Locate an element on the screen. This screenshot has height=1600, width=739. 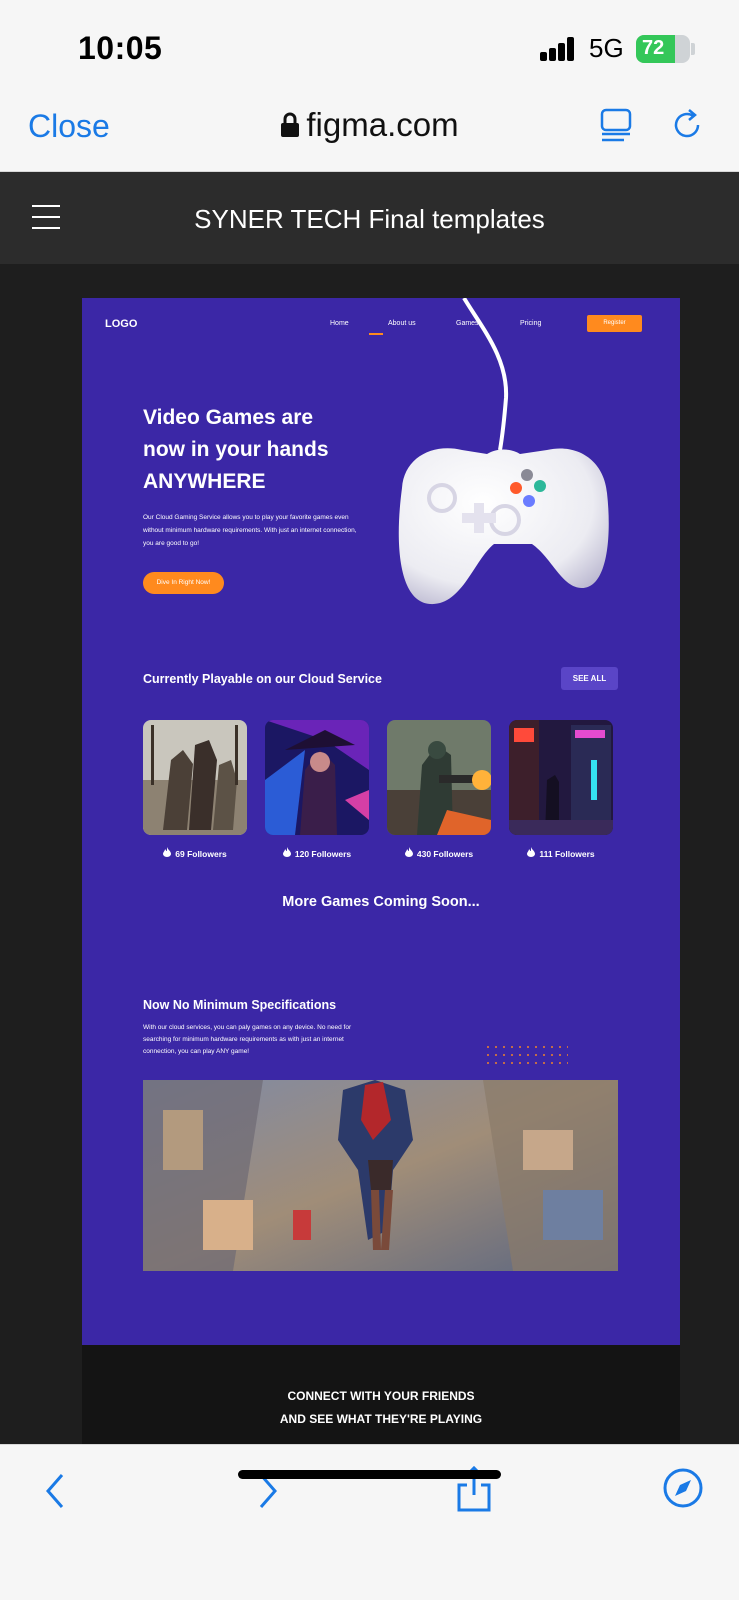
followers-label: 69 Followers is located at coordinates (201, 854).